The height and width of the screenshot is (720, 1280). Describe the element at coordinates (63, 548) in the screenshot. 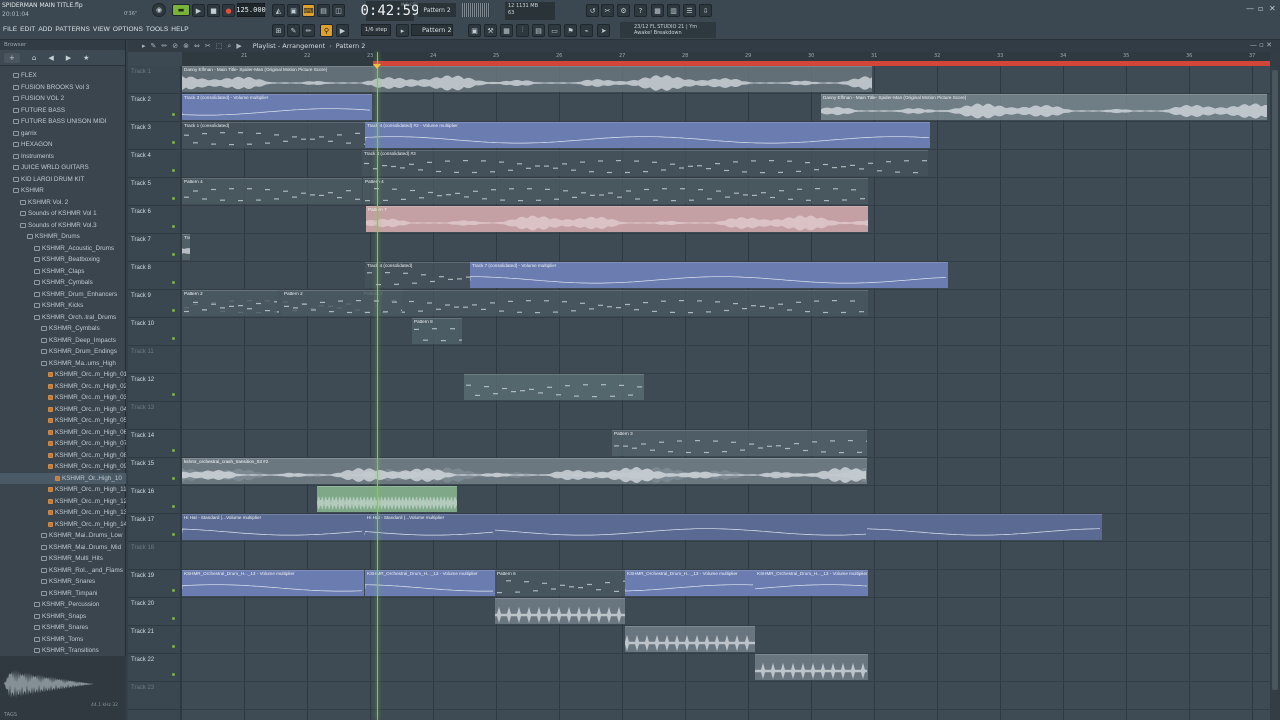

I see `browser-folder: KSHMR_Mai..Drums_Mid` at that location.